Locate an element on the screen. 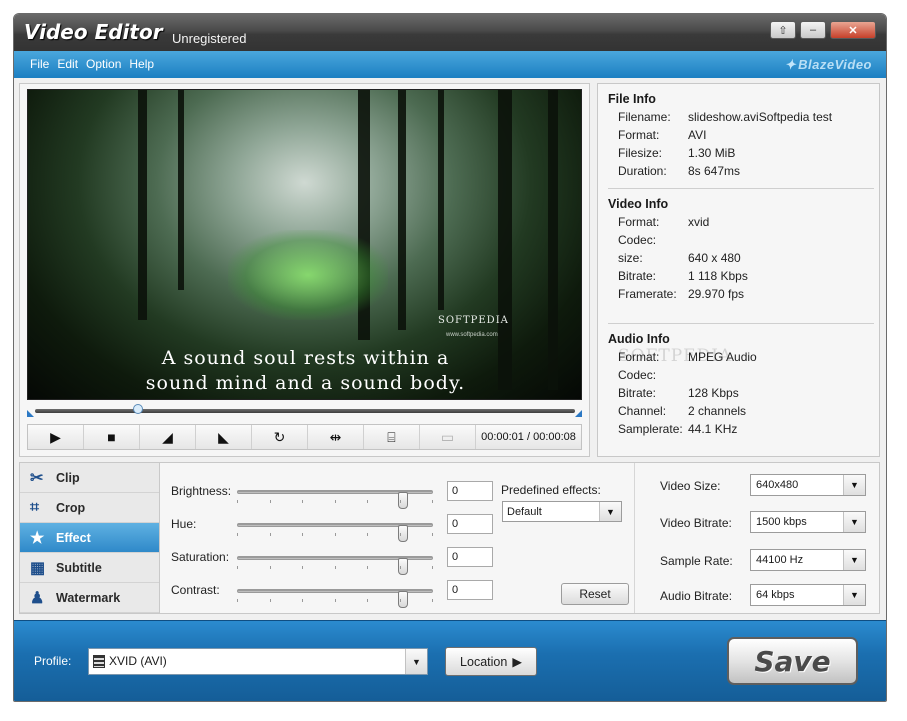 The width and height of the screenshot is (907, 721). hue-value-field: 0 is located at coordinates (470, 524).